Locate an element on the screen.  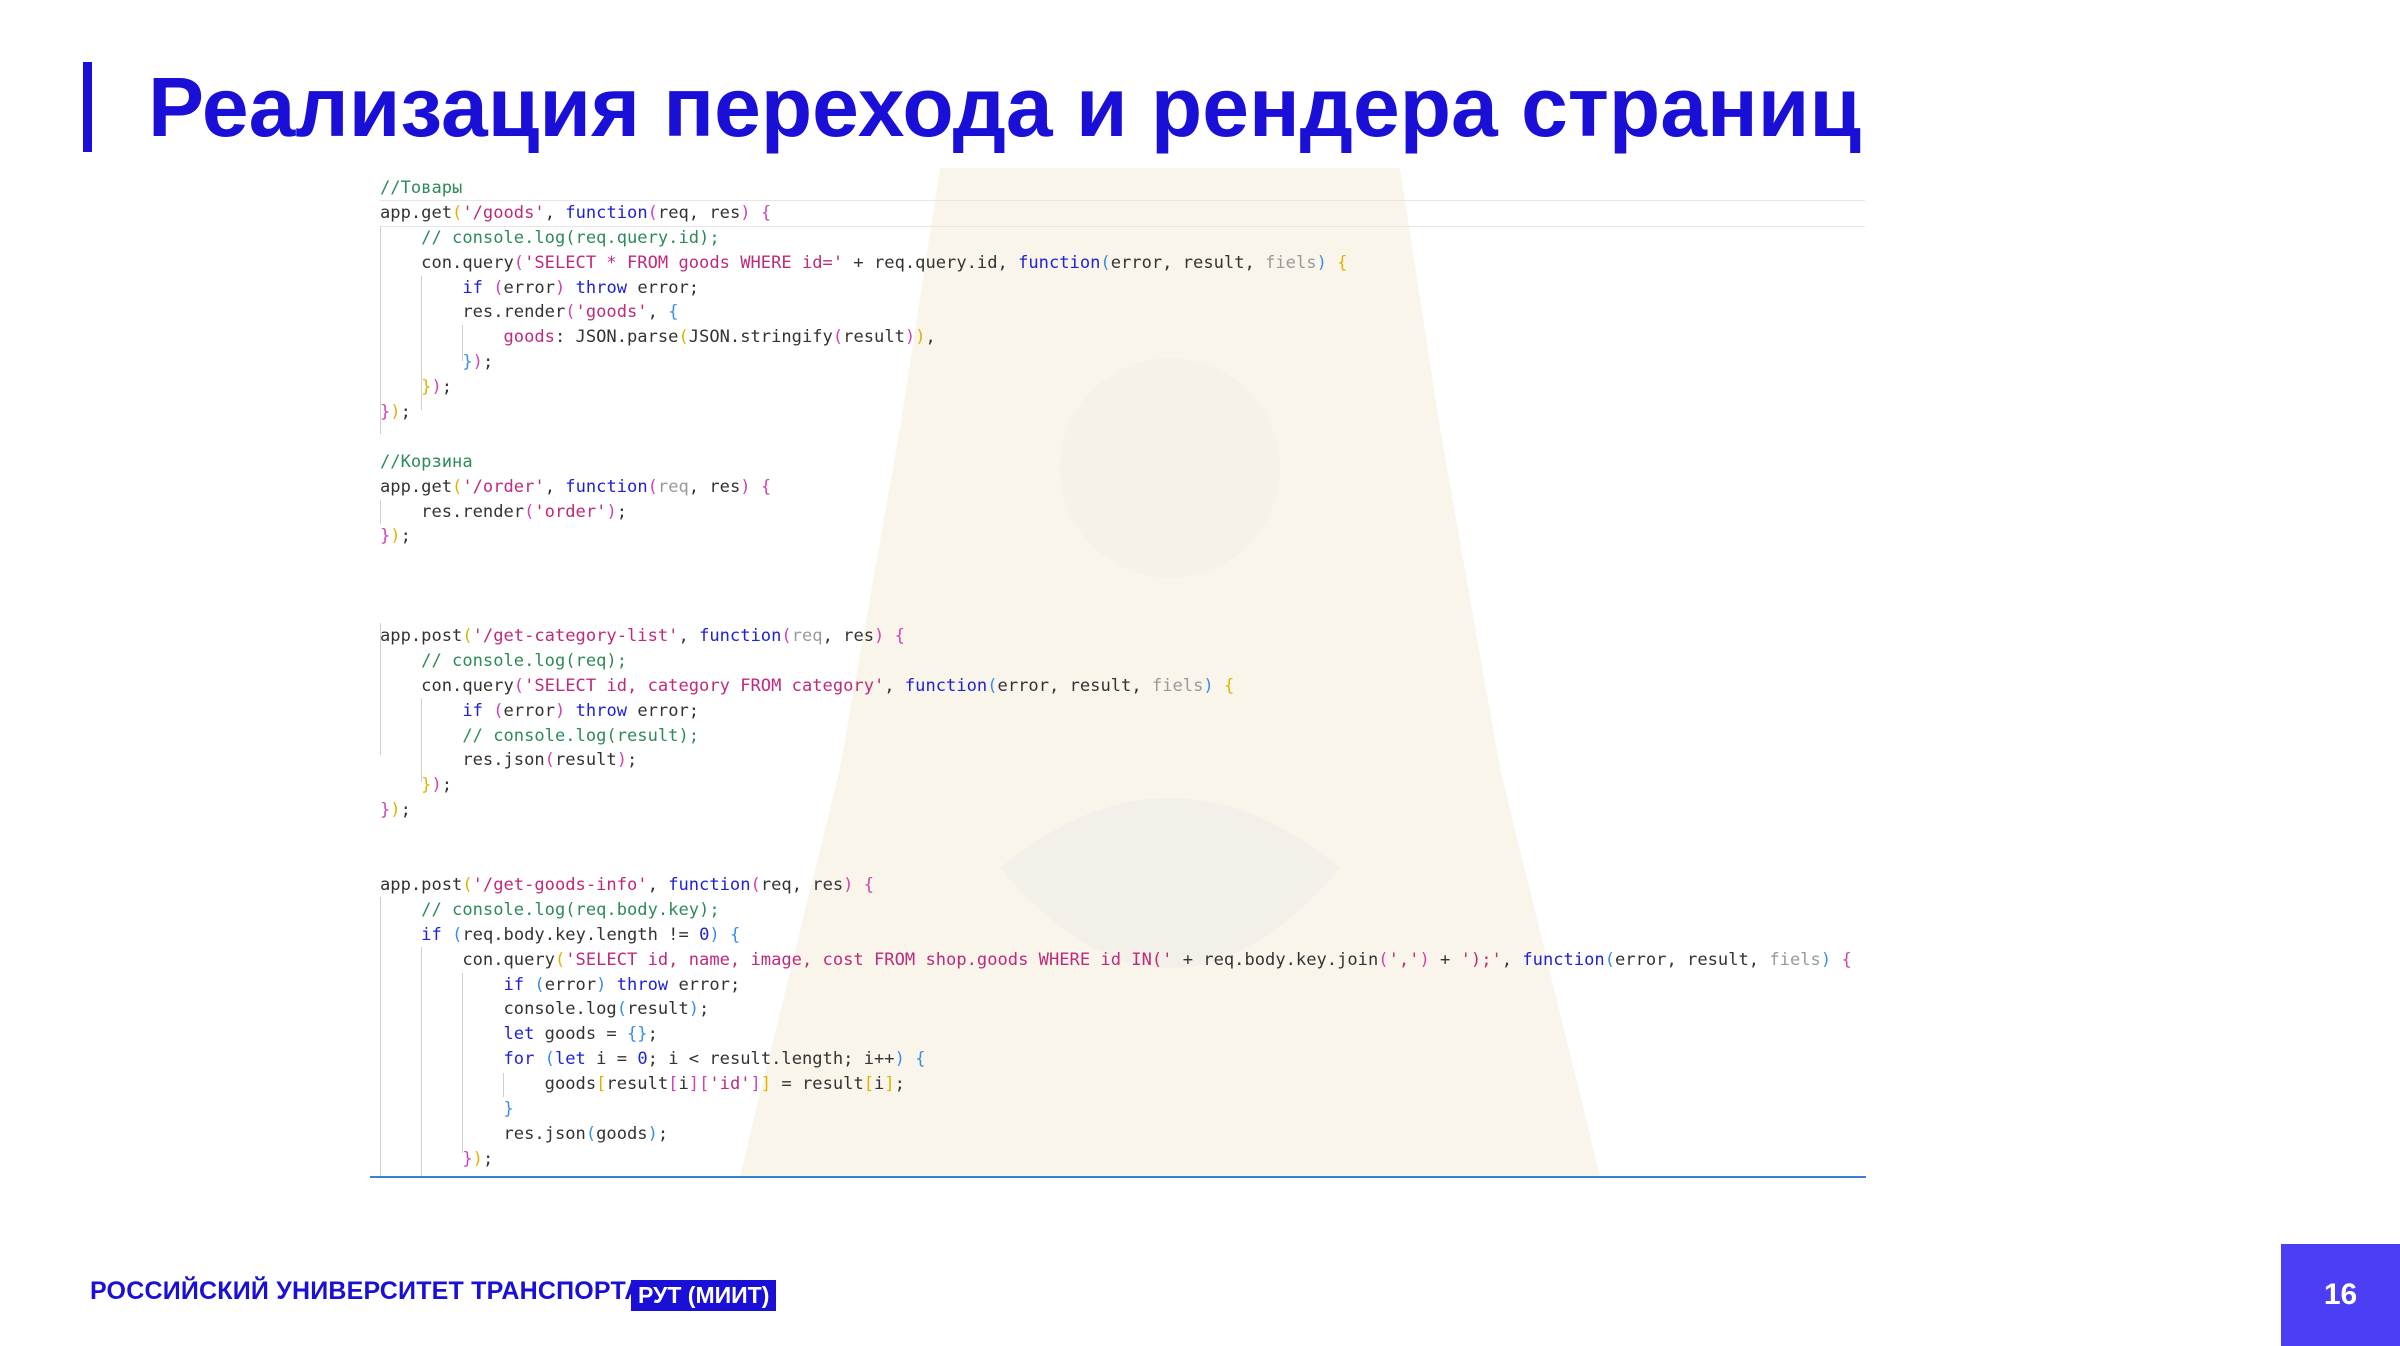
code-token: + req.body.key.join is located at coordinates (1275, 959).